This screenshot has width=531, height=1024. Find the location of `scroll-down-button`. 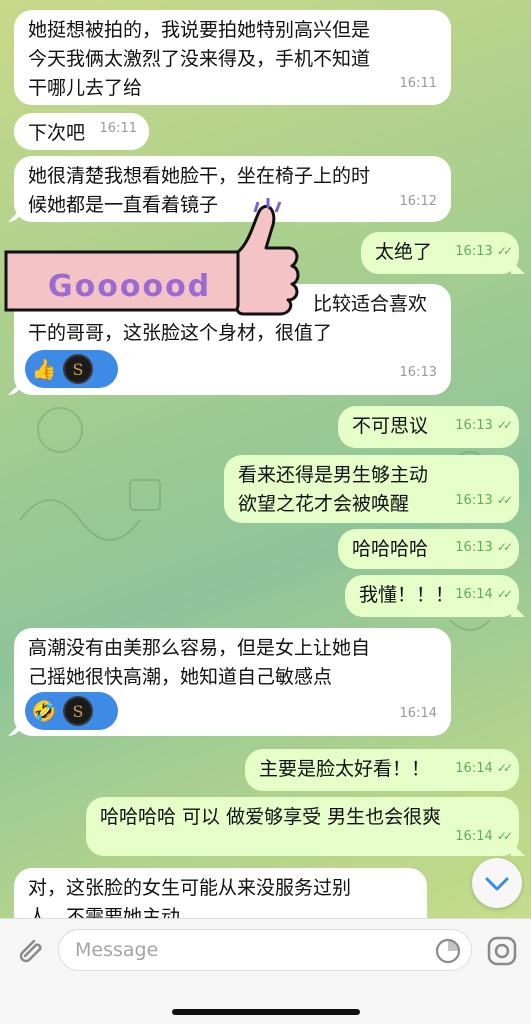

scroll-down-button is located at coordinates (497, 883).